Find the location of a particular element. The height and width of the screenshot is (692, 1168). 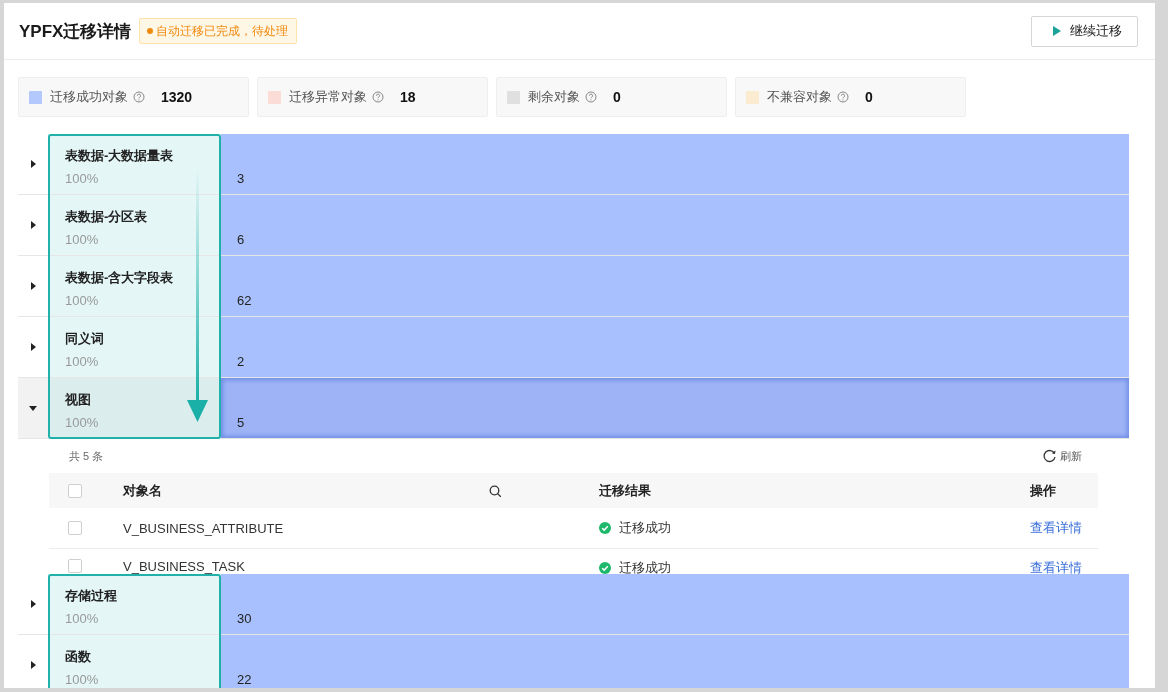

refresh-button: 刷新 is located at coordinates (1062, 456).